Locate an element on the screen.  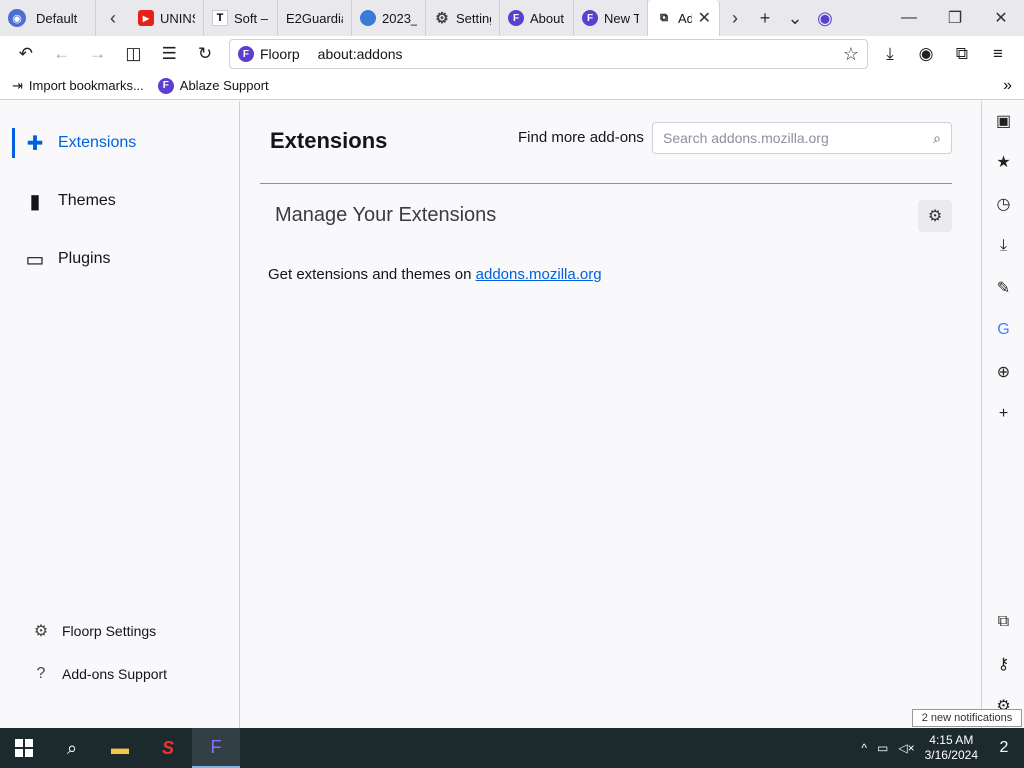
notification-center-icon: 2 is located at coordinates (1004, 748).